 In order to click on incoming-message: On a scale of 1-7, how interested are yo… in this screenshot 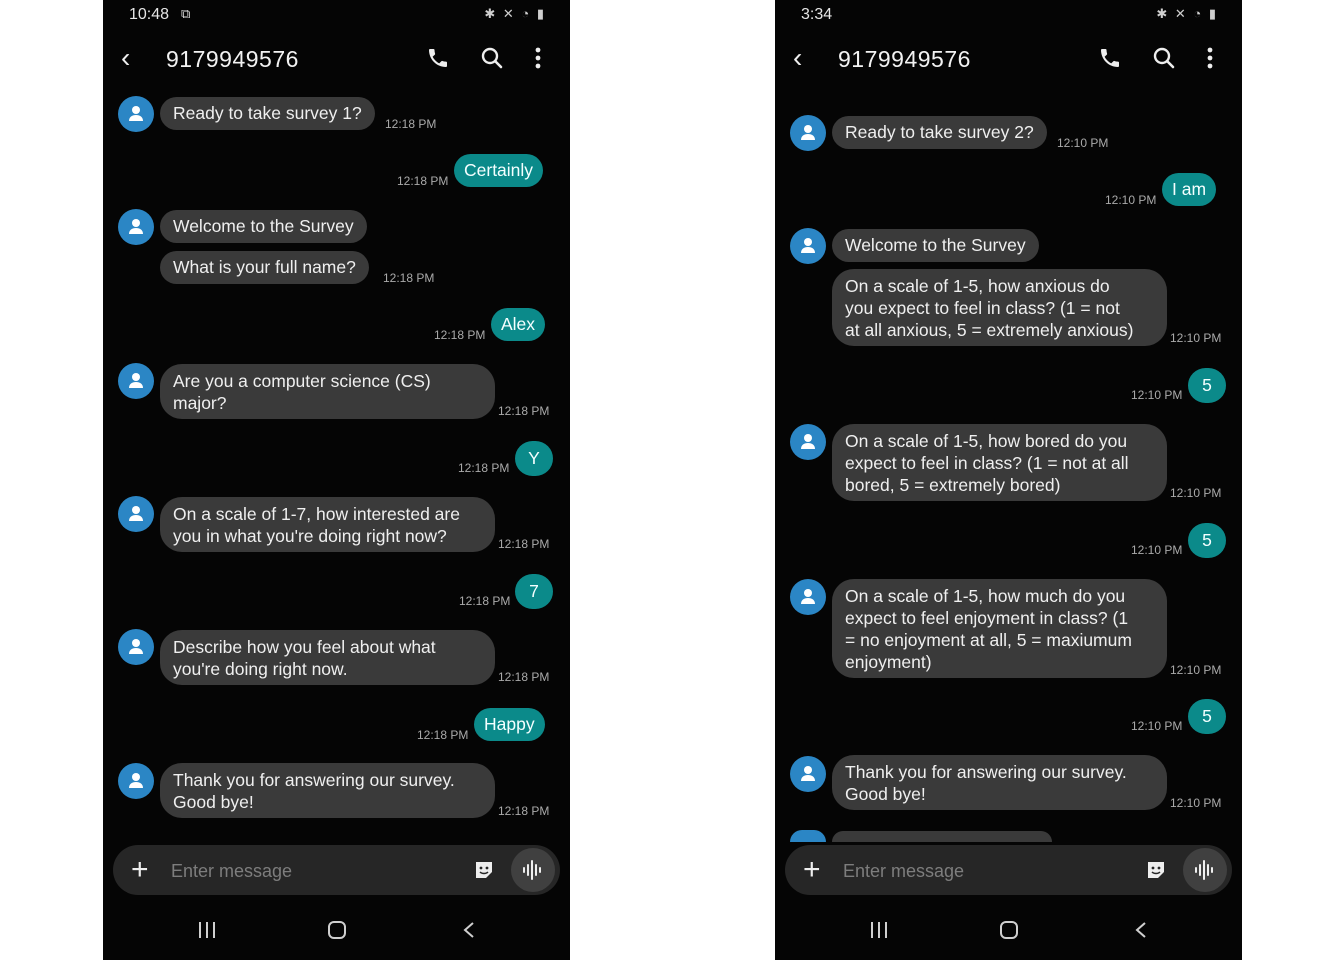, I will do `click(327, 524)`.